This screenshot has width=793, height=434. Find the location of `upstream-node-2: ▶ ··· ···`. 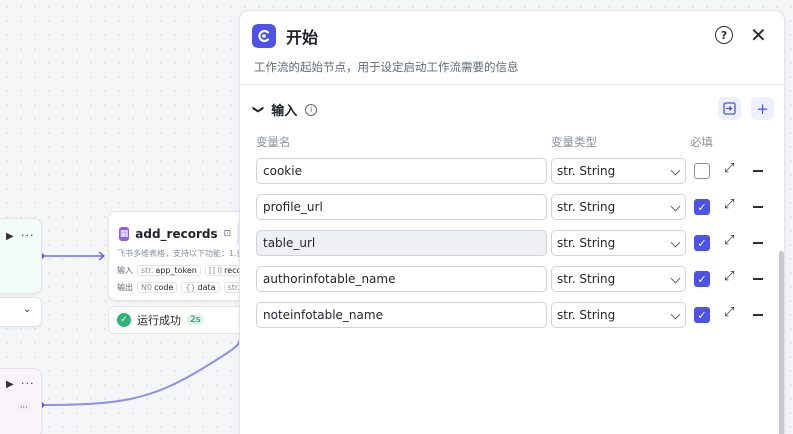

upstream-node-2: ▶ ··· ··· is located at coordinates (21, 401).